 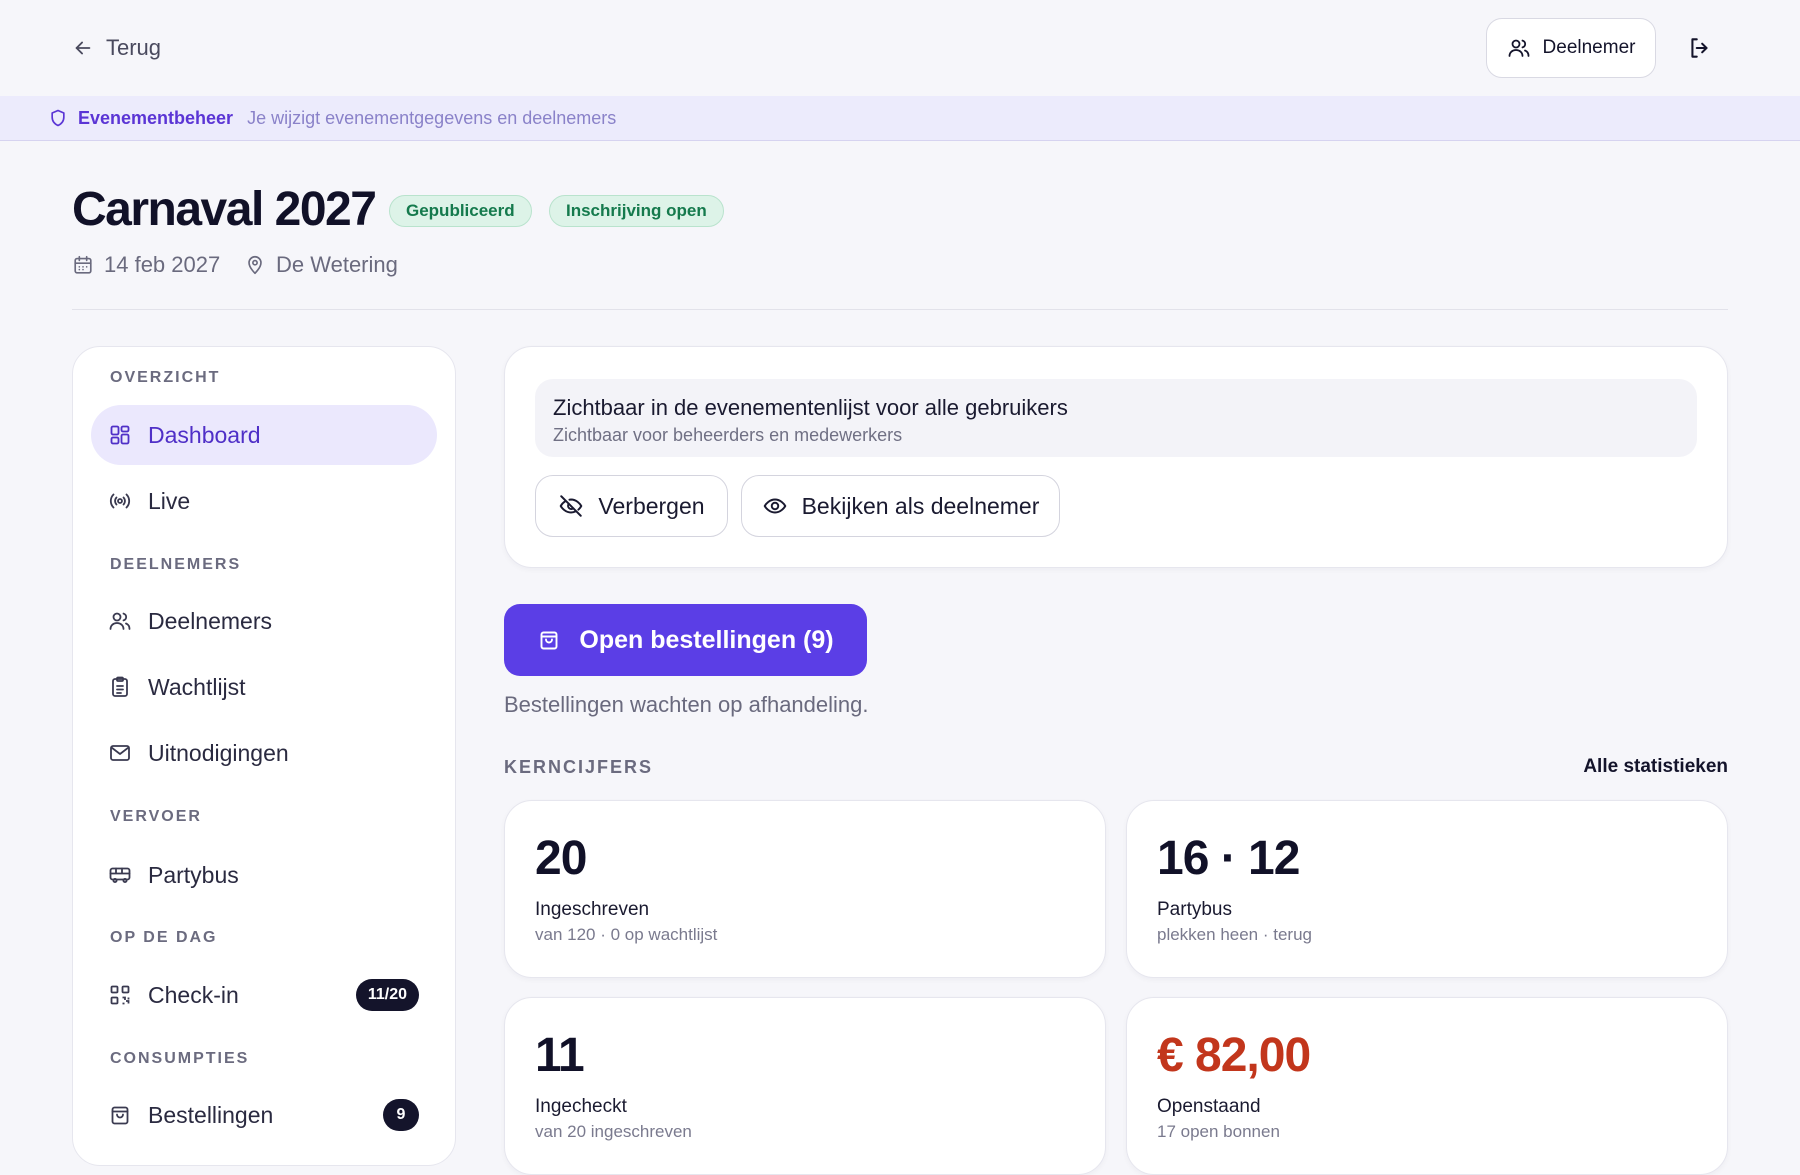 I want to click on eye-off-icon, so click(x=571, y=506).